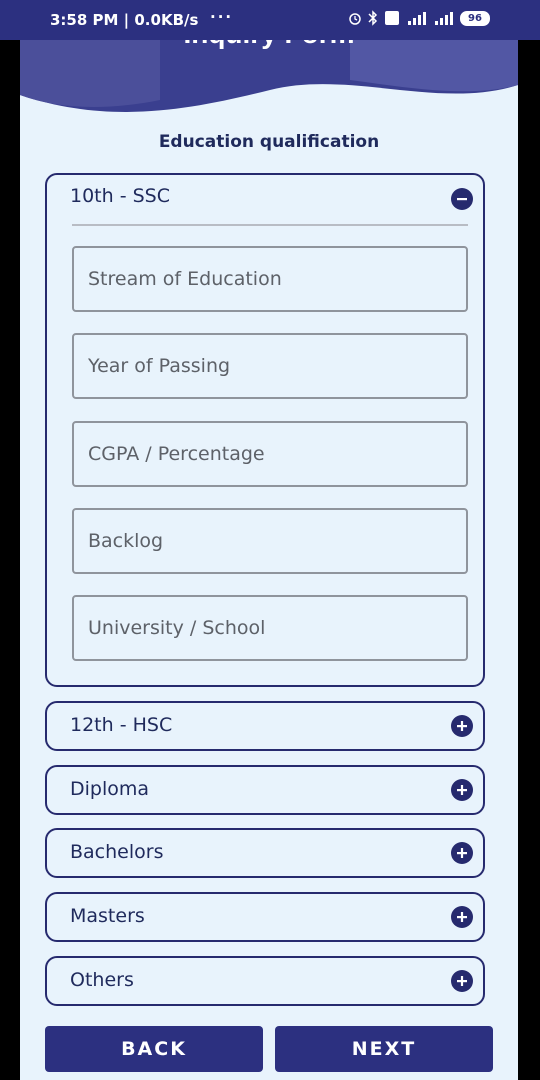 This screenshot has height=1080, width=540. I want to click on status-bar: 3:58 PM | 0.0KB/s ··· 96, so click(270, 20).